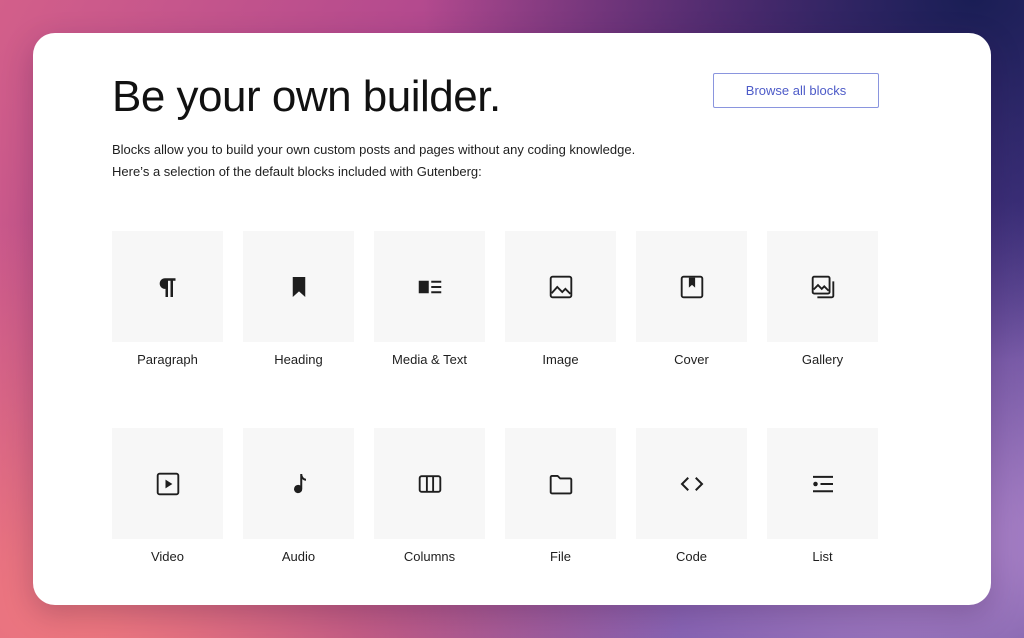 This screenshot has height=638, width=1024. I want to click on page-title: Be your own builder., so click(306, 96).